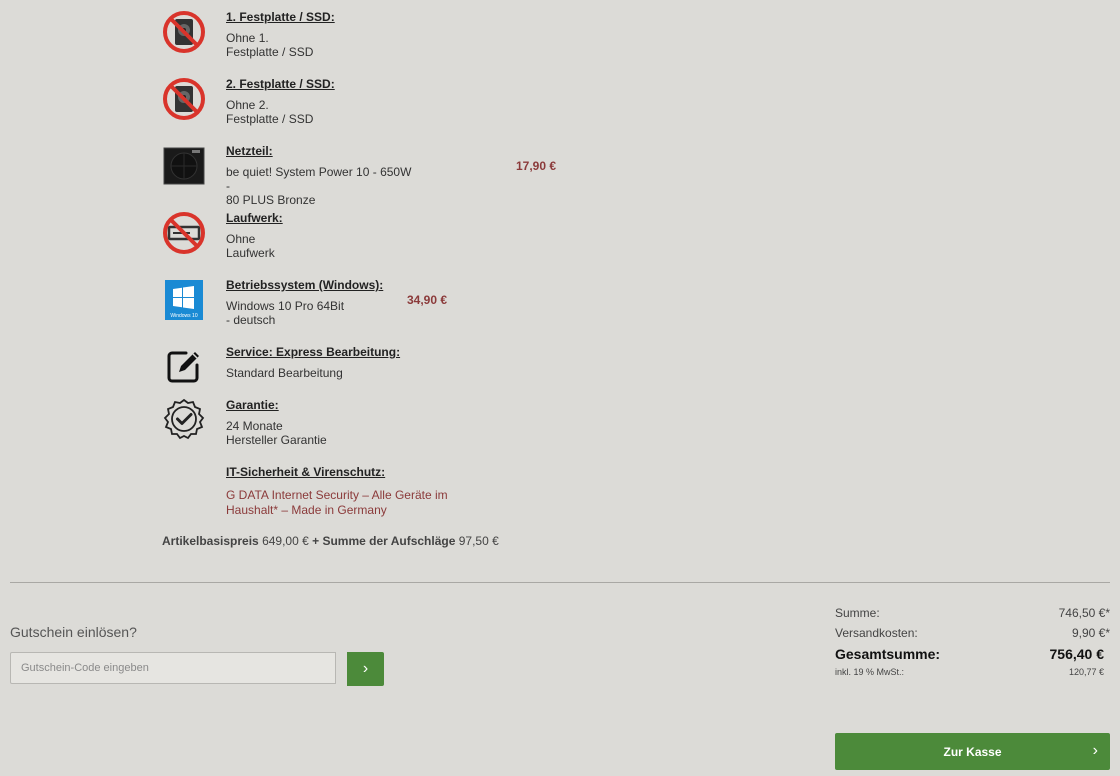  What do you see at coordinates (313, 352) in the screenshot?
I see `config-item-label: Service: Express Bearbeitung:` at bounding box center [313, 352].